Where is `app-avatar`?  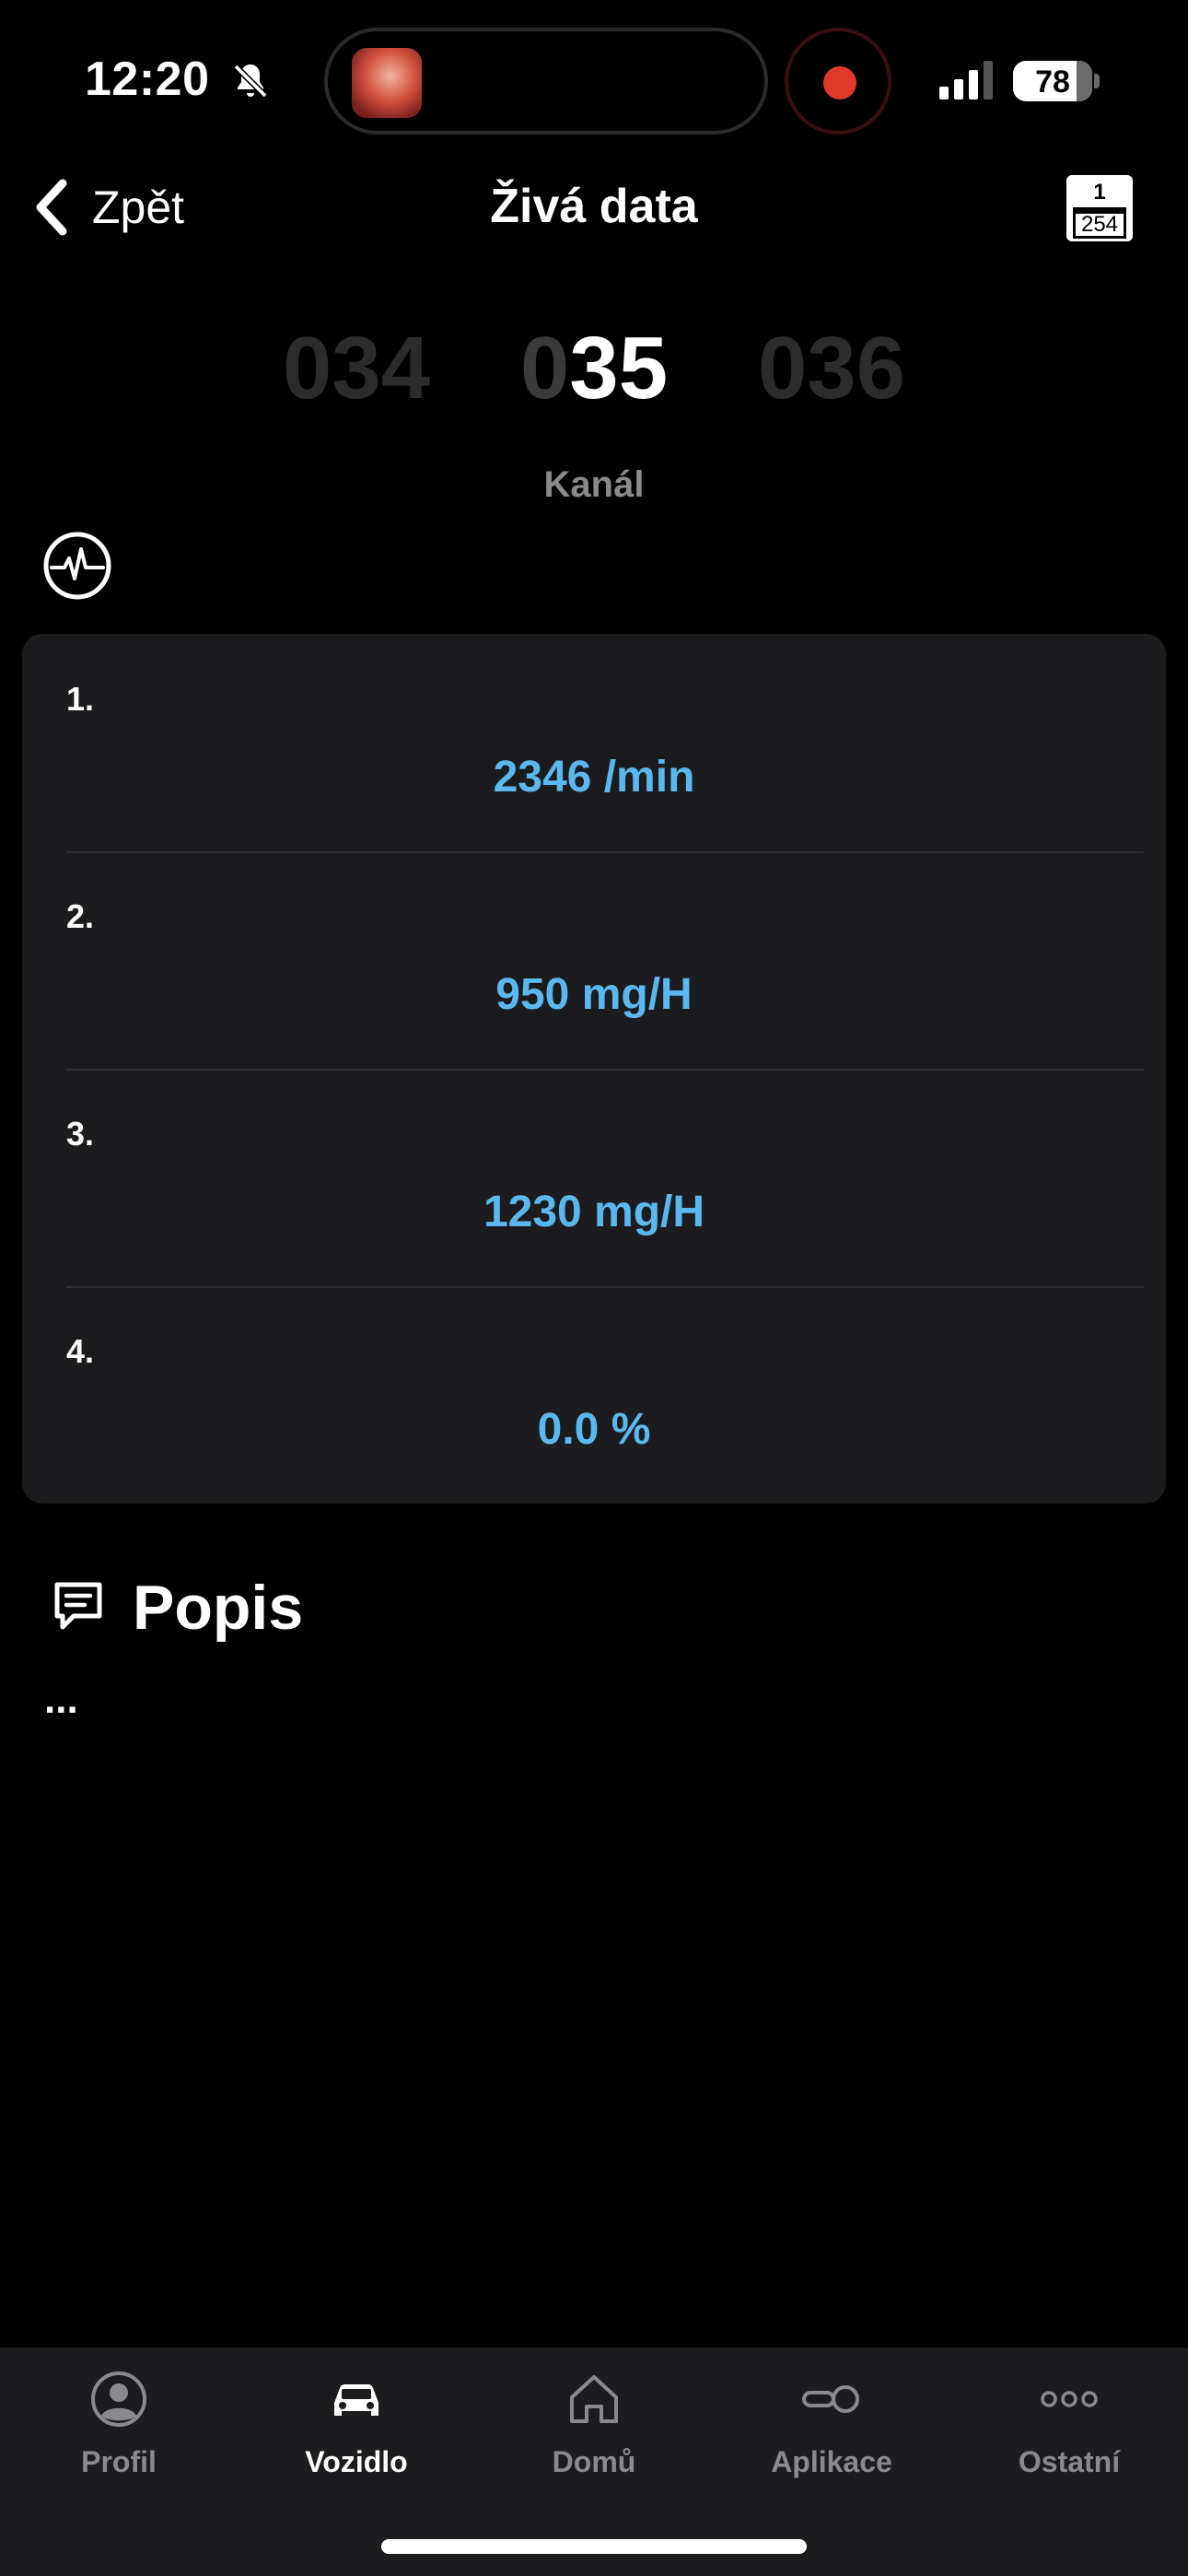 app-avatar is located at coordinates (387, 83).